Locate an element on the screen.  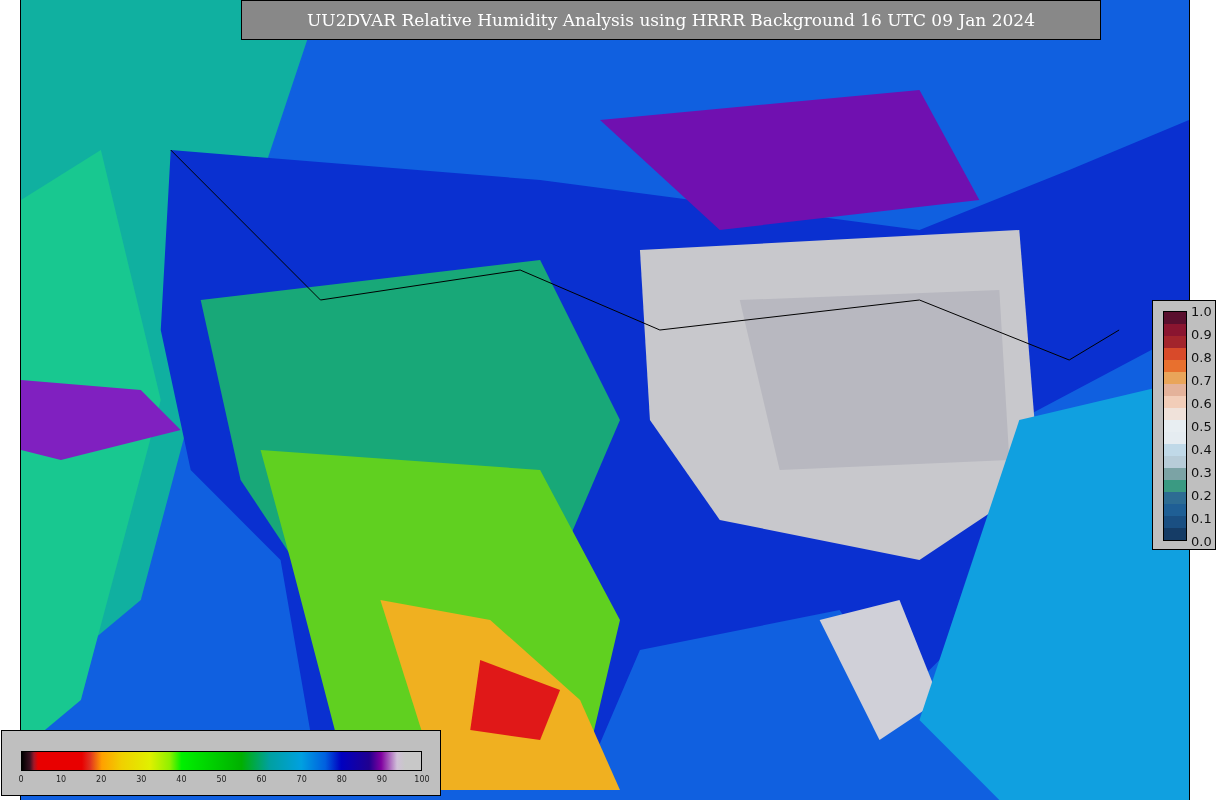
map-title: UU2DVAR Relative Humidity Analysis using HRRR Background 16 UTC 09 Jan 2024 is located at coordinates (671, 20).